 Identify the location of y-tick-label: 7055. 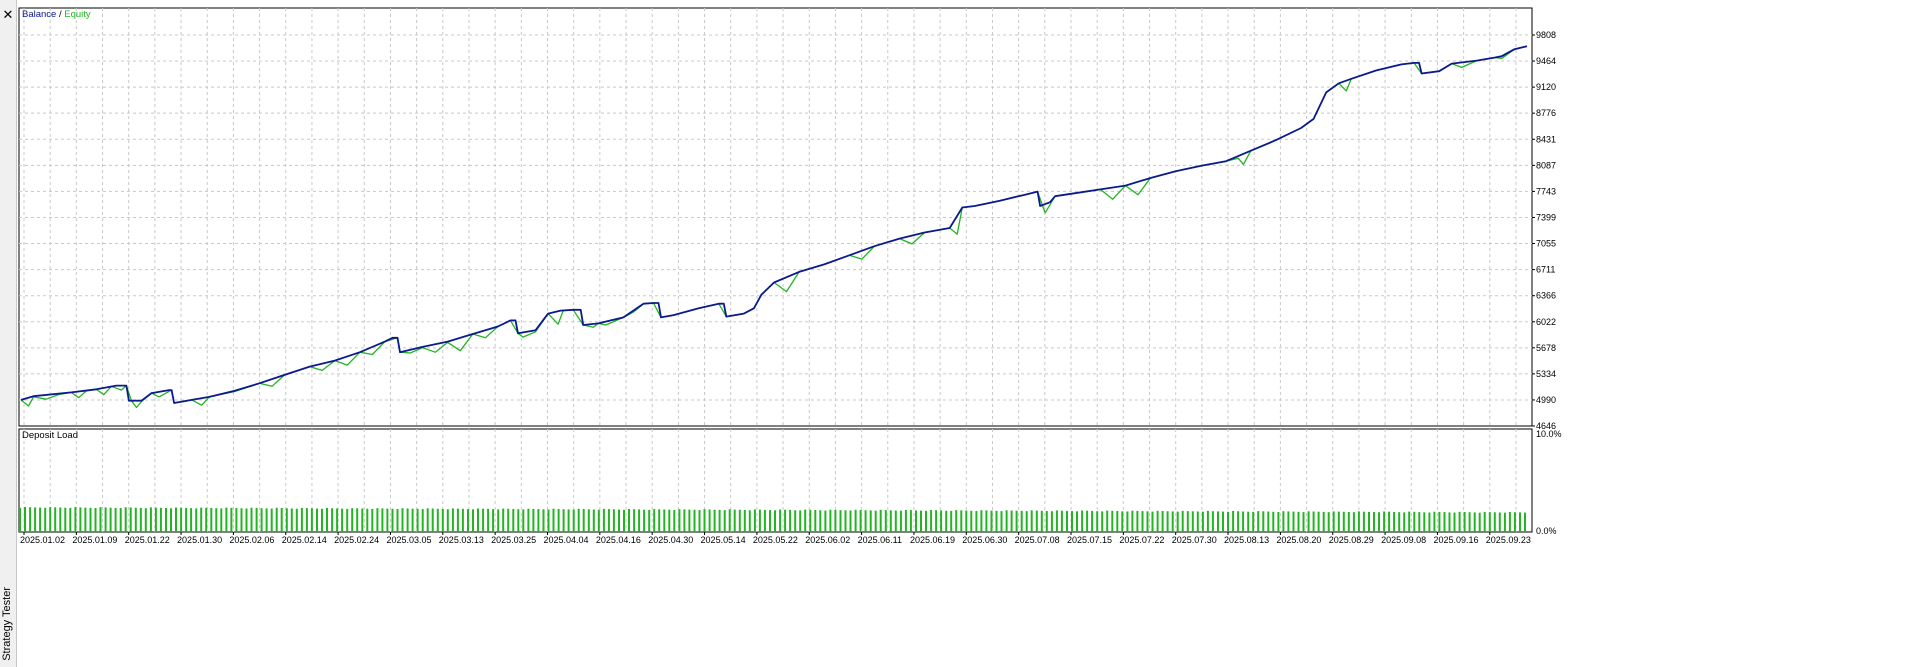
(1546, 244).